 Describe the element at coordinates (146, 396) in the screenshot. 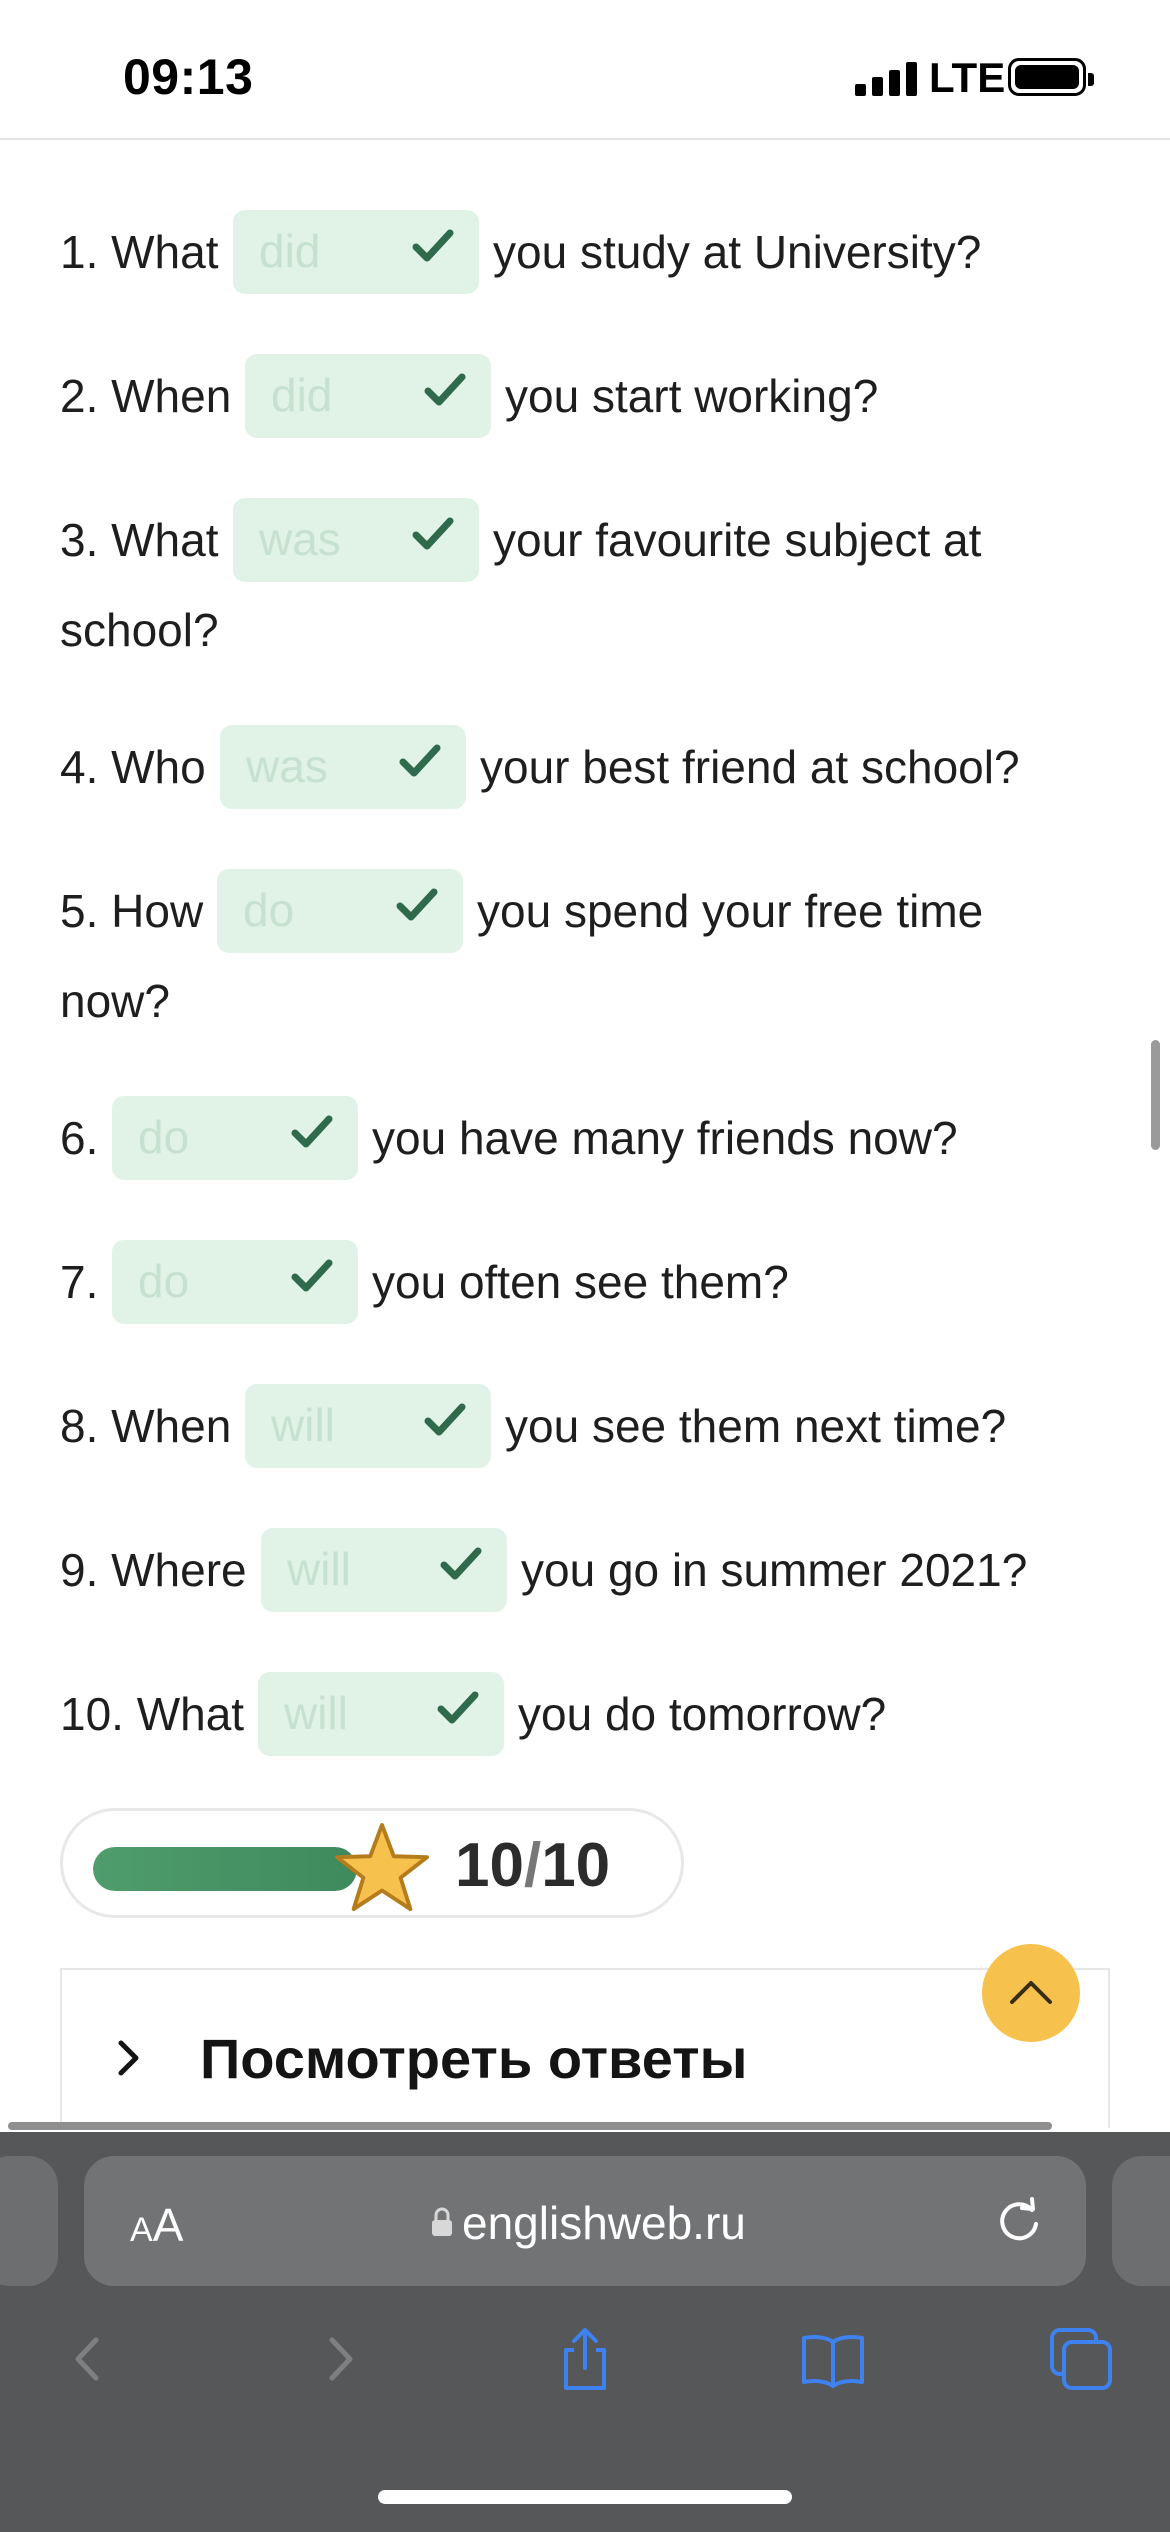

I see `question-prefix: 2. When` at that location.